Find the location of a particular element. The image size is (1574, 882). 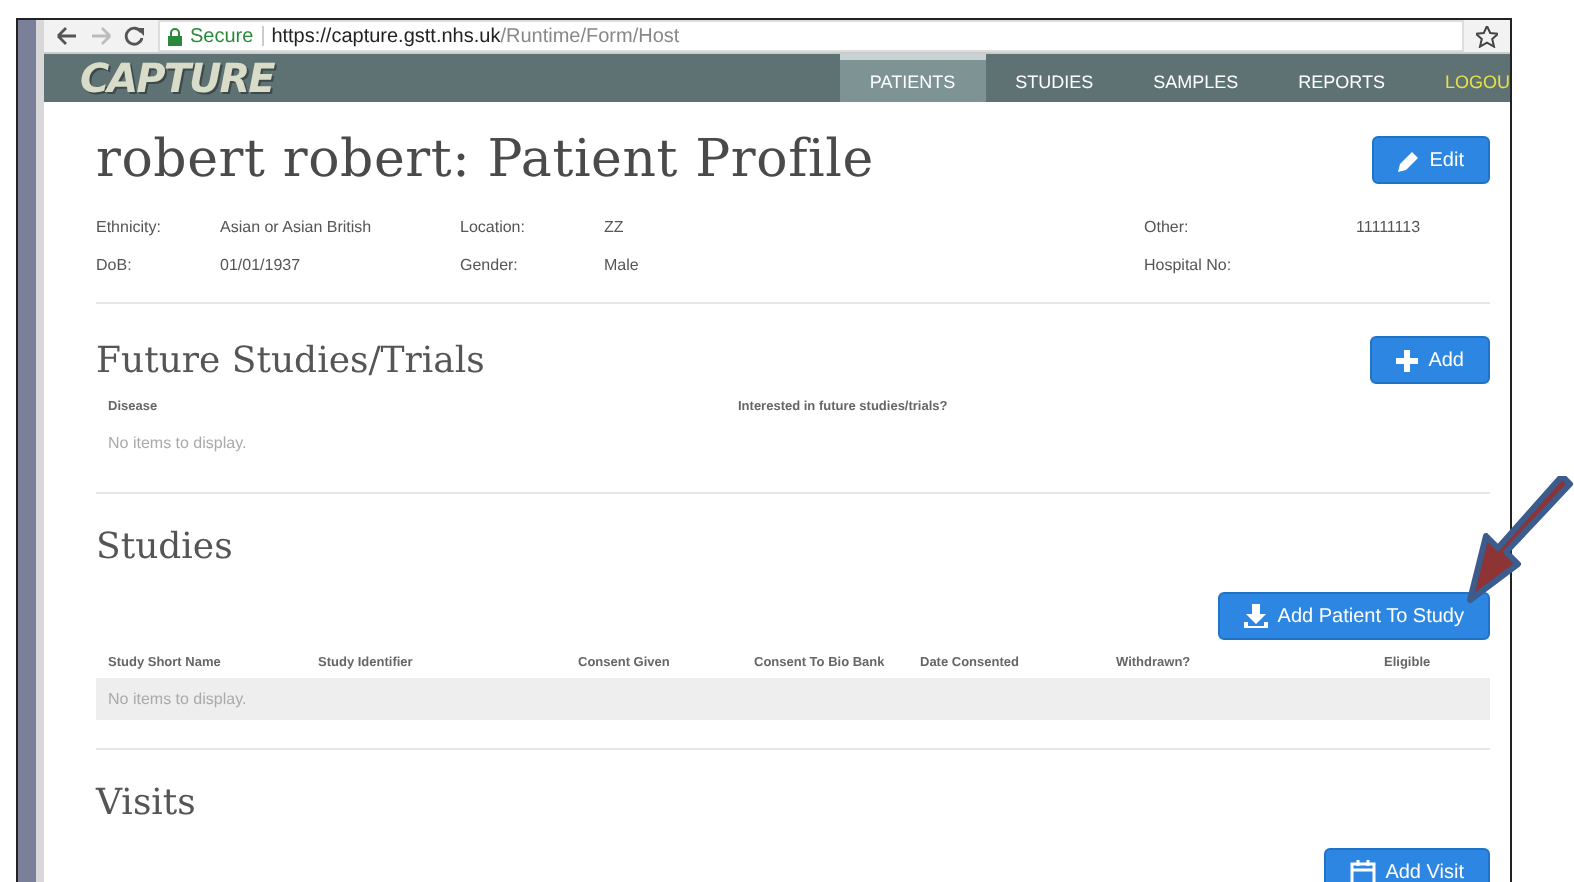

add-button: Add Patient To Study is located at coordinates (1353, 616).